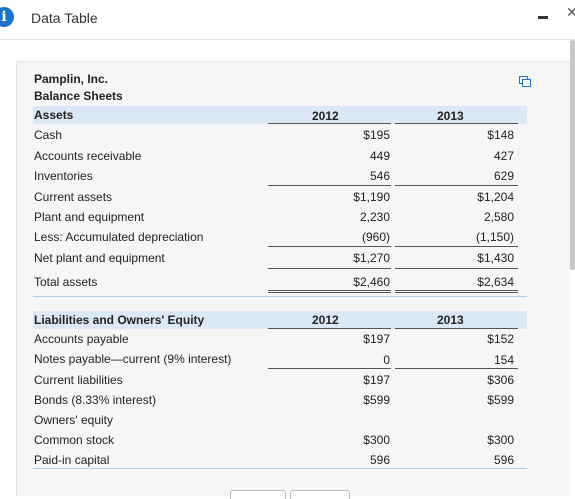 The height and width of the screenshot is (499, 575). What do you see at coordinates (78, 96) in the screenshot?
I see `statement-title: Balance Sheets` at bounding box center [78, 96].